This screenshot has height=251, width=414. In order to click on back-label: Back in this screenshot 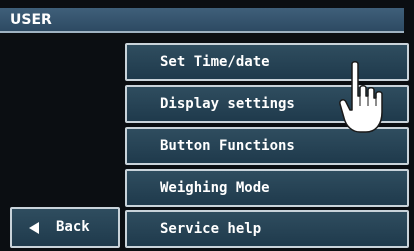, I will do `click(73, 227)`.